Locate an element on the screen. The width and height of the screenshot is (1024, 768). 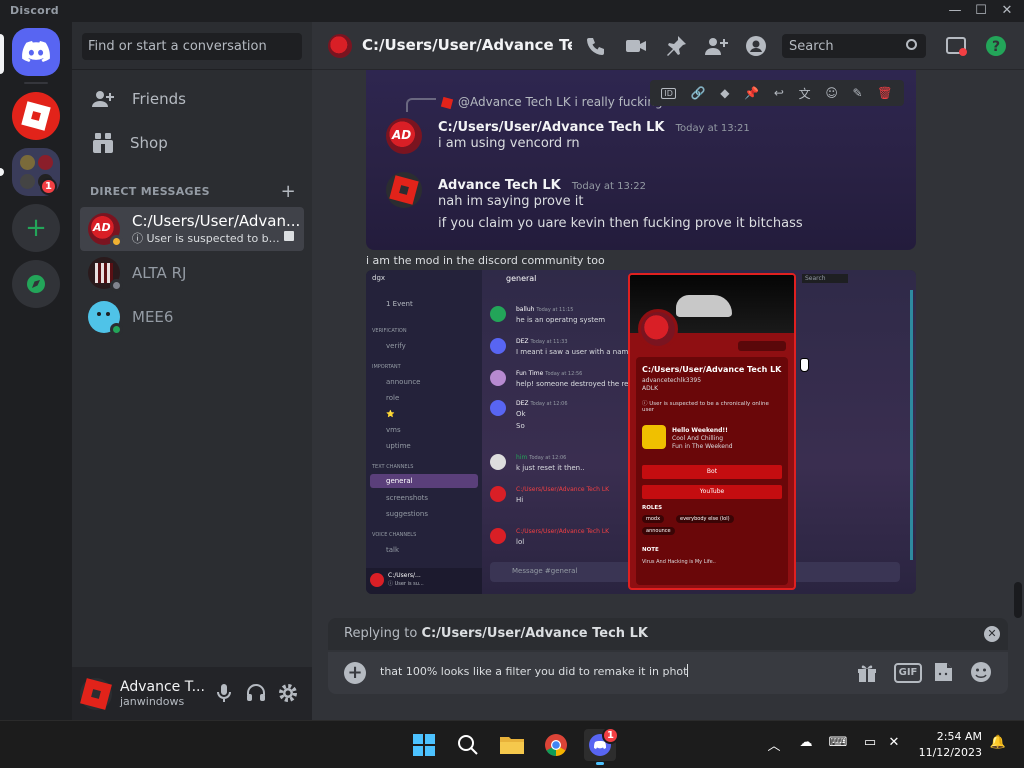
nav-shop: Shop is located at coordinates (192, 143).